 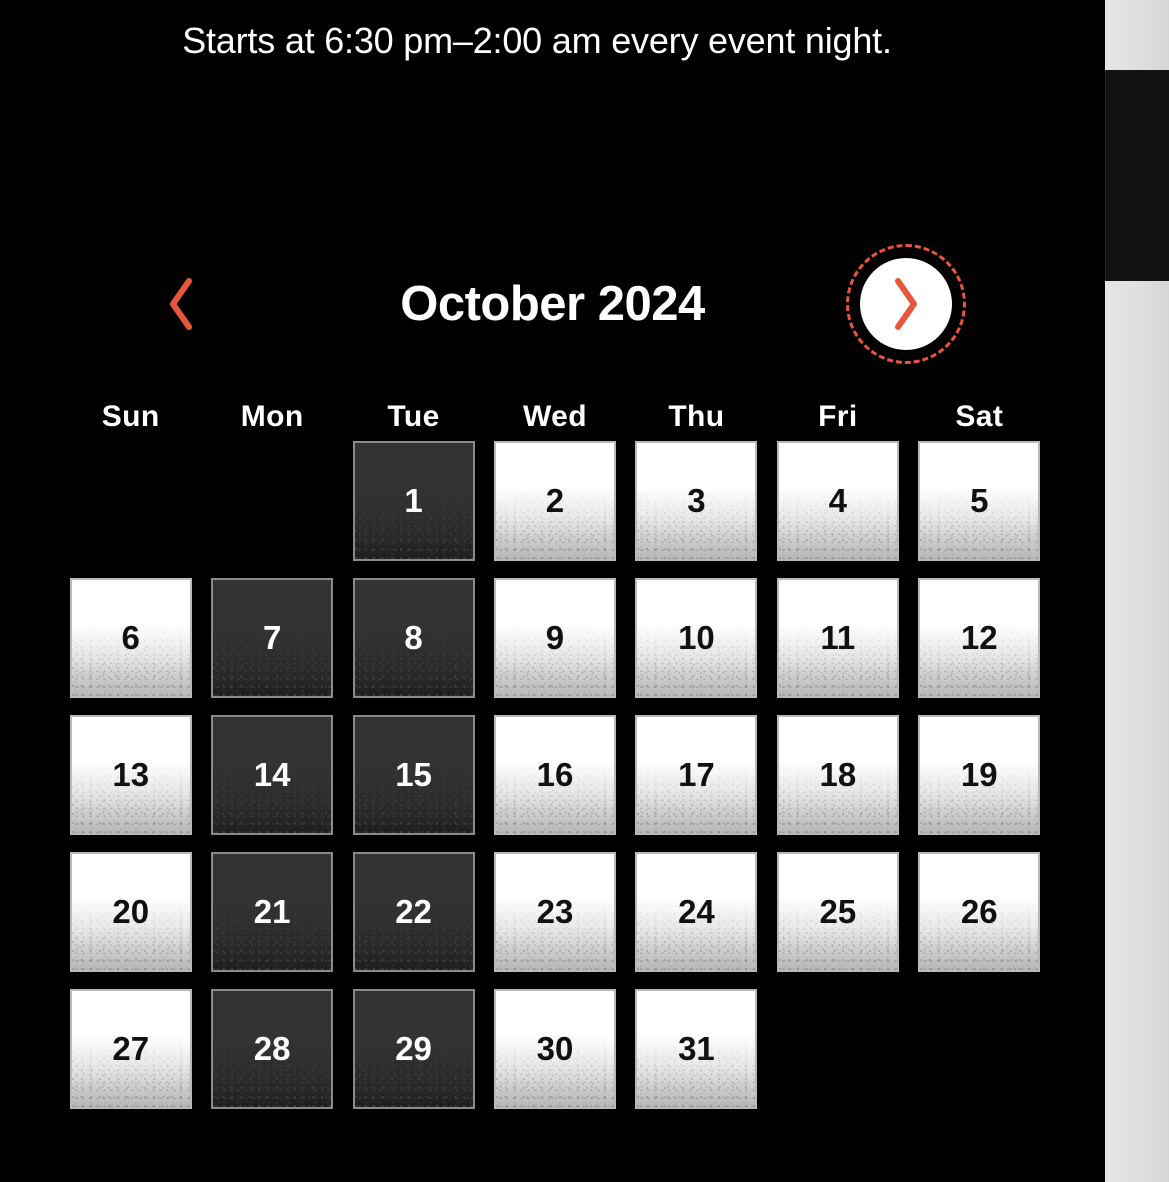 I want to click on weekday-label-mon: Mon, so click(x=272, y=416).